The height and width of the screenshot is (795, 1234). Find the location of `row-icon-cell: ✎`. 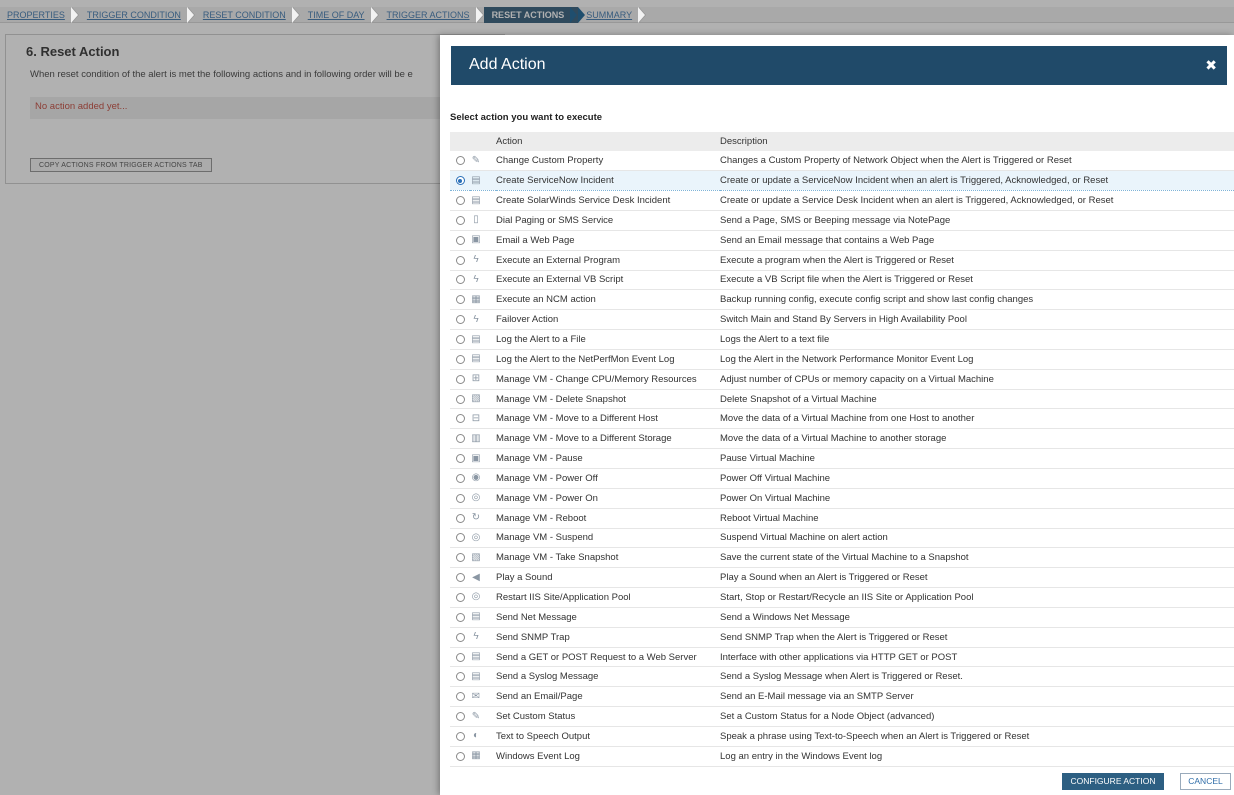

row-icon-cell: ✎ is located at coordinates (483, 161).